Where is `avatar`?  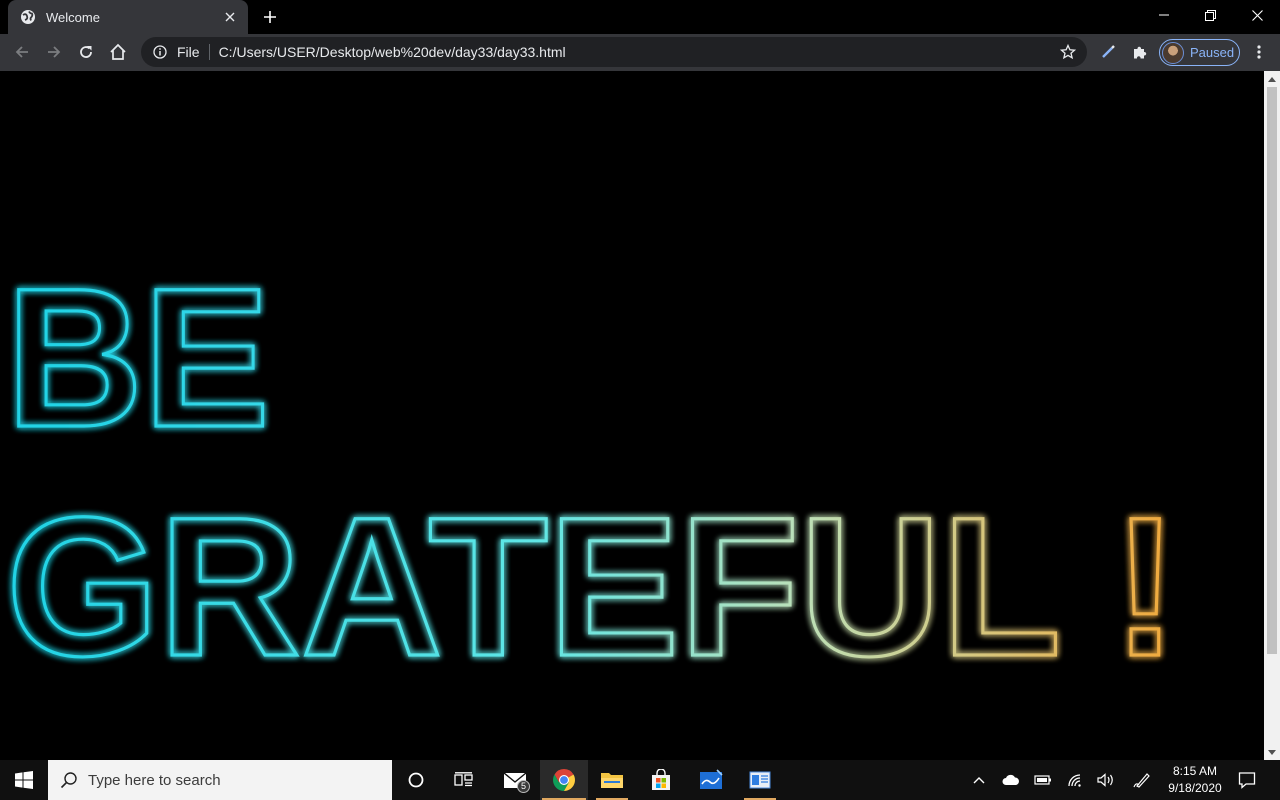 avatar is located at coordinates (1173, 52).